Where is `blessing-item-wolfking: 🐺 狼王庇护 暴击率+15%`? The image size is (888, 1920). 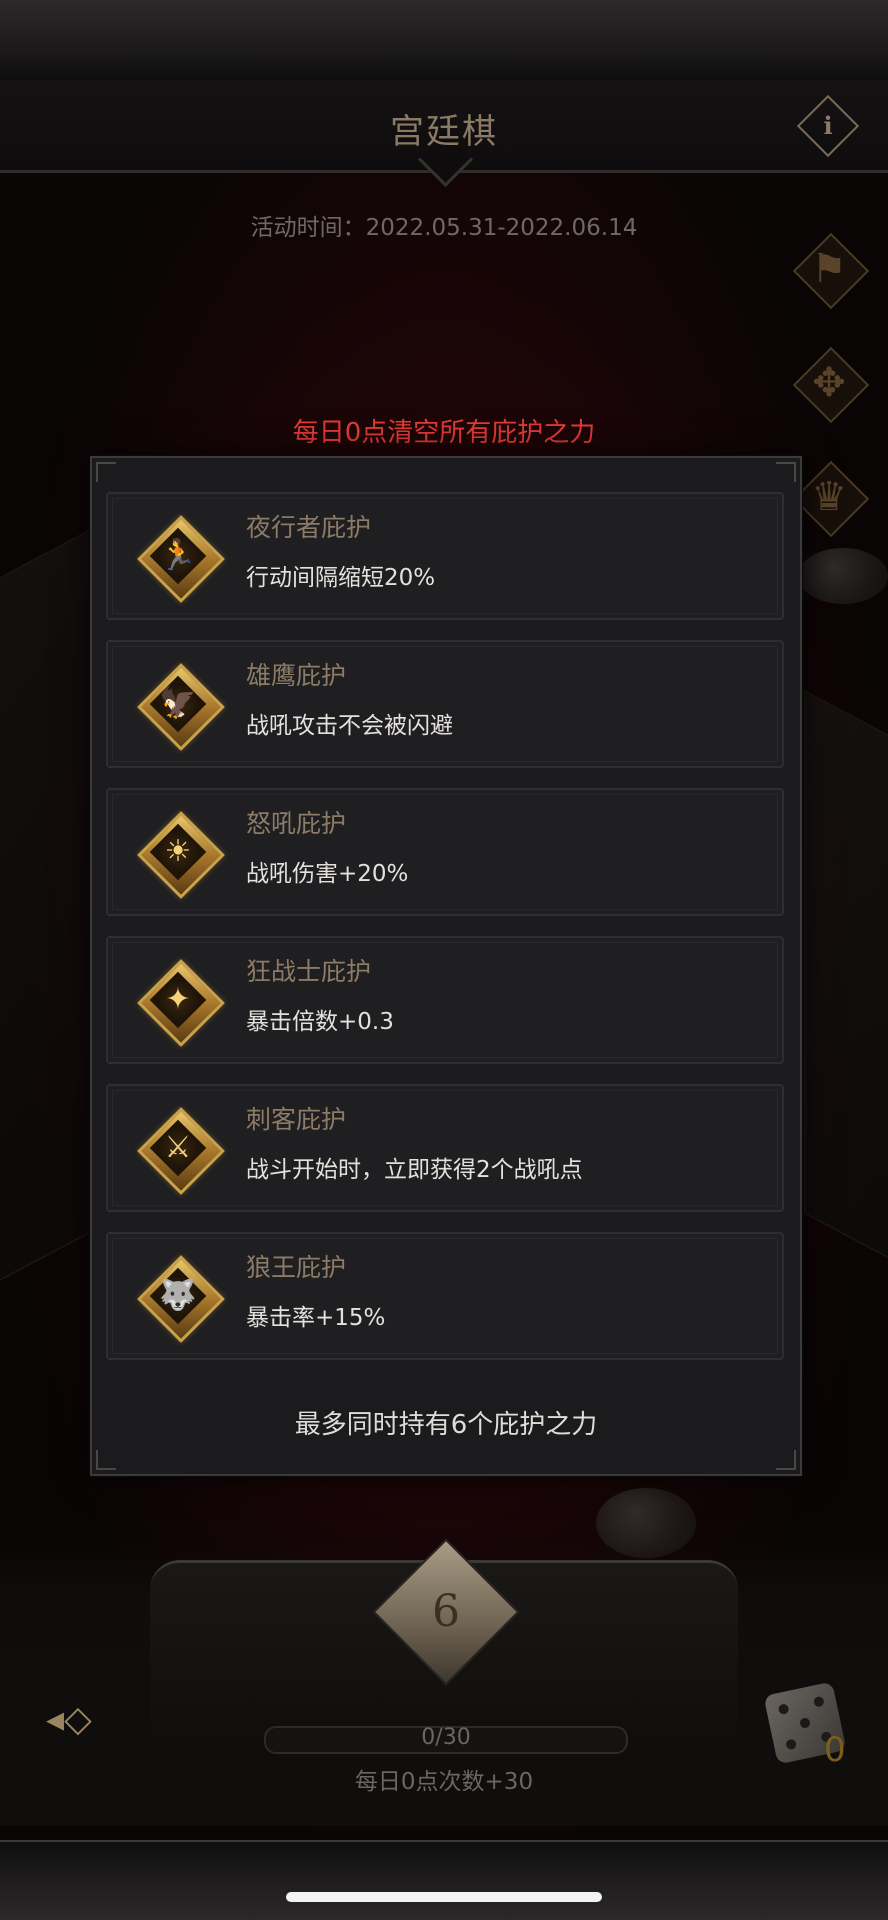
blessing-item-wolfking: 🐺 狼王庇护 暴击率+15% is located at coordinates (445, 1296).